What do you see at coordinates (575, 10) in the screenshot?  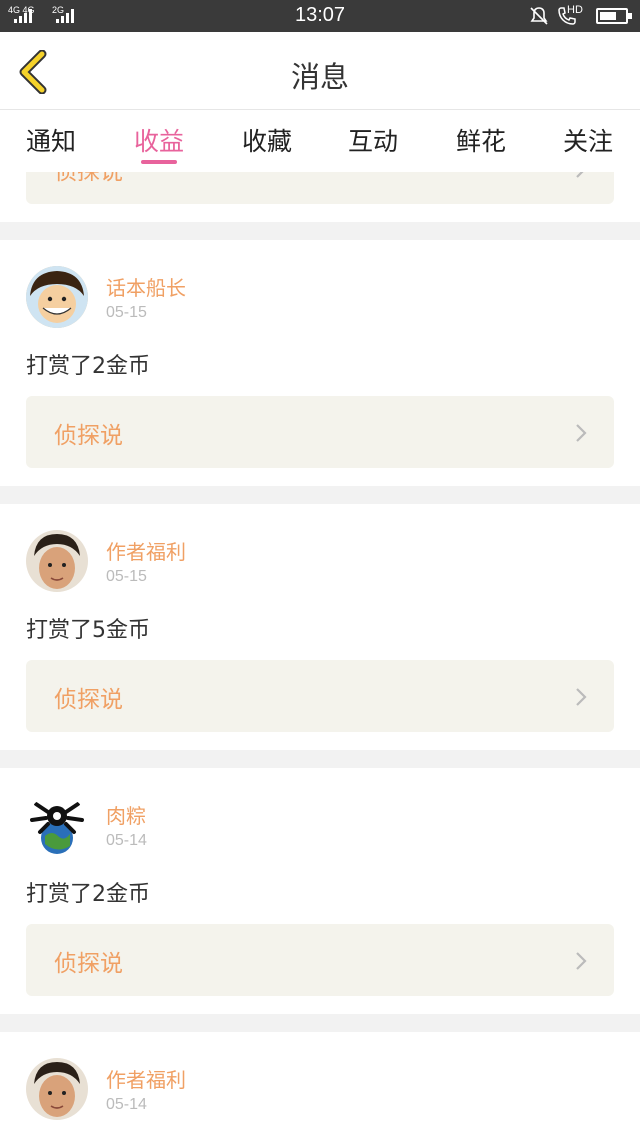 I see `hd-label: HD` at bounding box center [575, 10].